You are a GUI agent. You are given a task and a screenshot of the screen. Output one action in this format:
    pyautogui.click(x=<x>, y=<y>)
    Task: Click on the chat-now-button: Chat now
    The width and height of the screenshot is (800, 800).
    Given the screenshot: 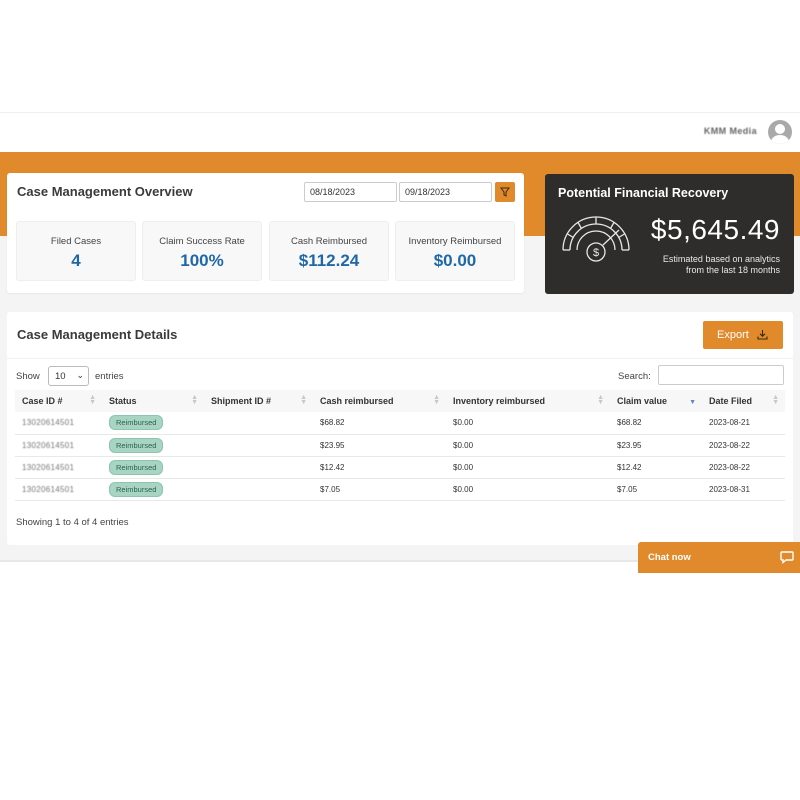 What is the action you would take?
    pyautogui.click(x=719, y=557)
    